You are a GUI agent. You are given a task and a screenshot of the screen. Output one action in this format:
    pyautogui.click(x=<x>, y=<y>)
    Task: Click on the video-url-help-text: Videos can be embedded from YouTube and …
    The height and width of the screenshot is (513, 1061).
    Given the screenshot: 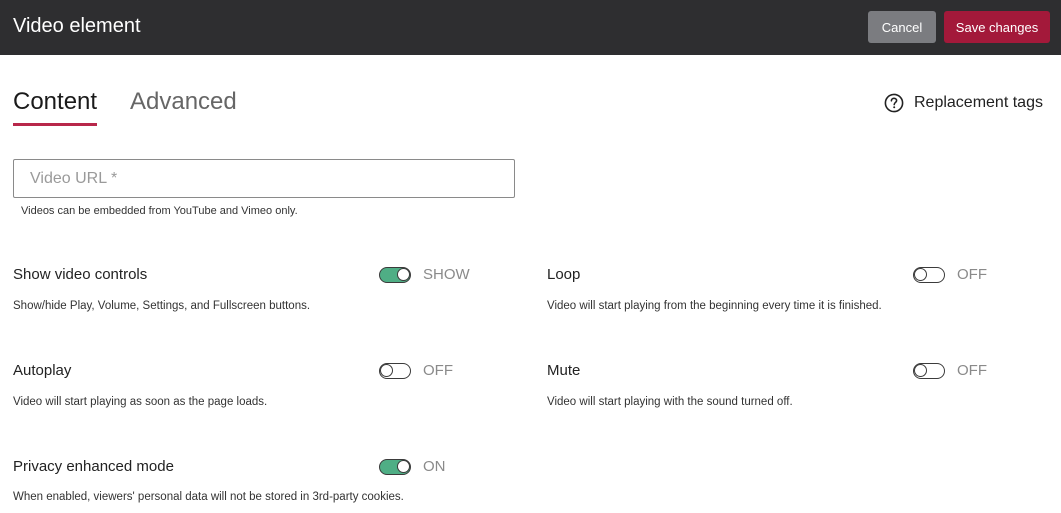 What is the action you would take?
    pyautogui.click(x=159, y=211)
    